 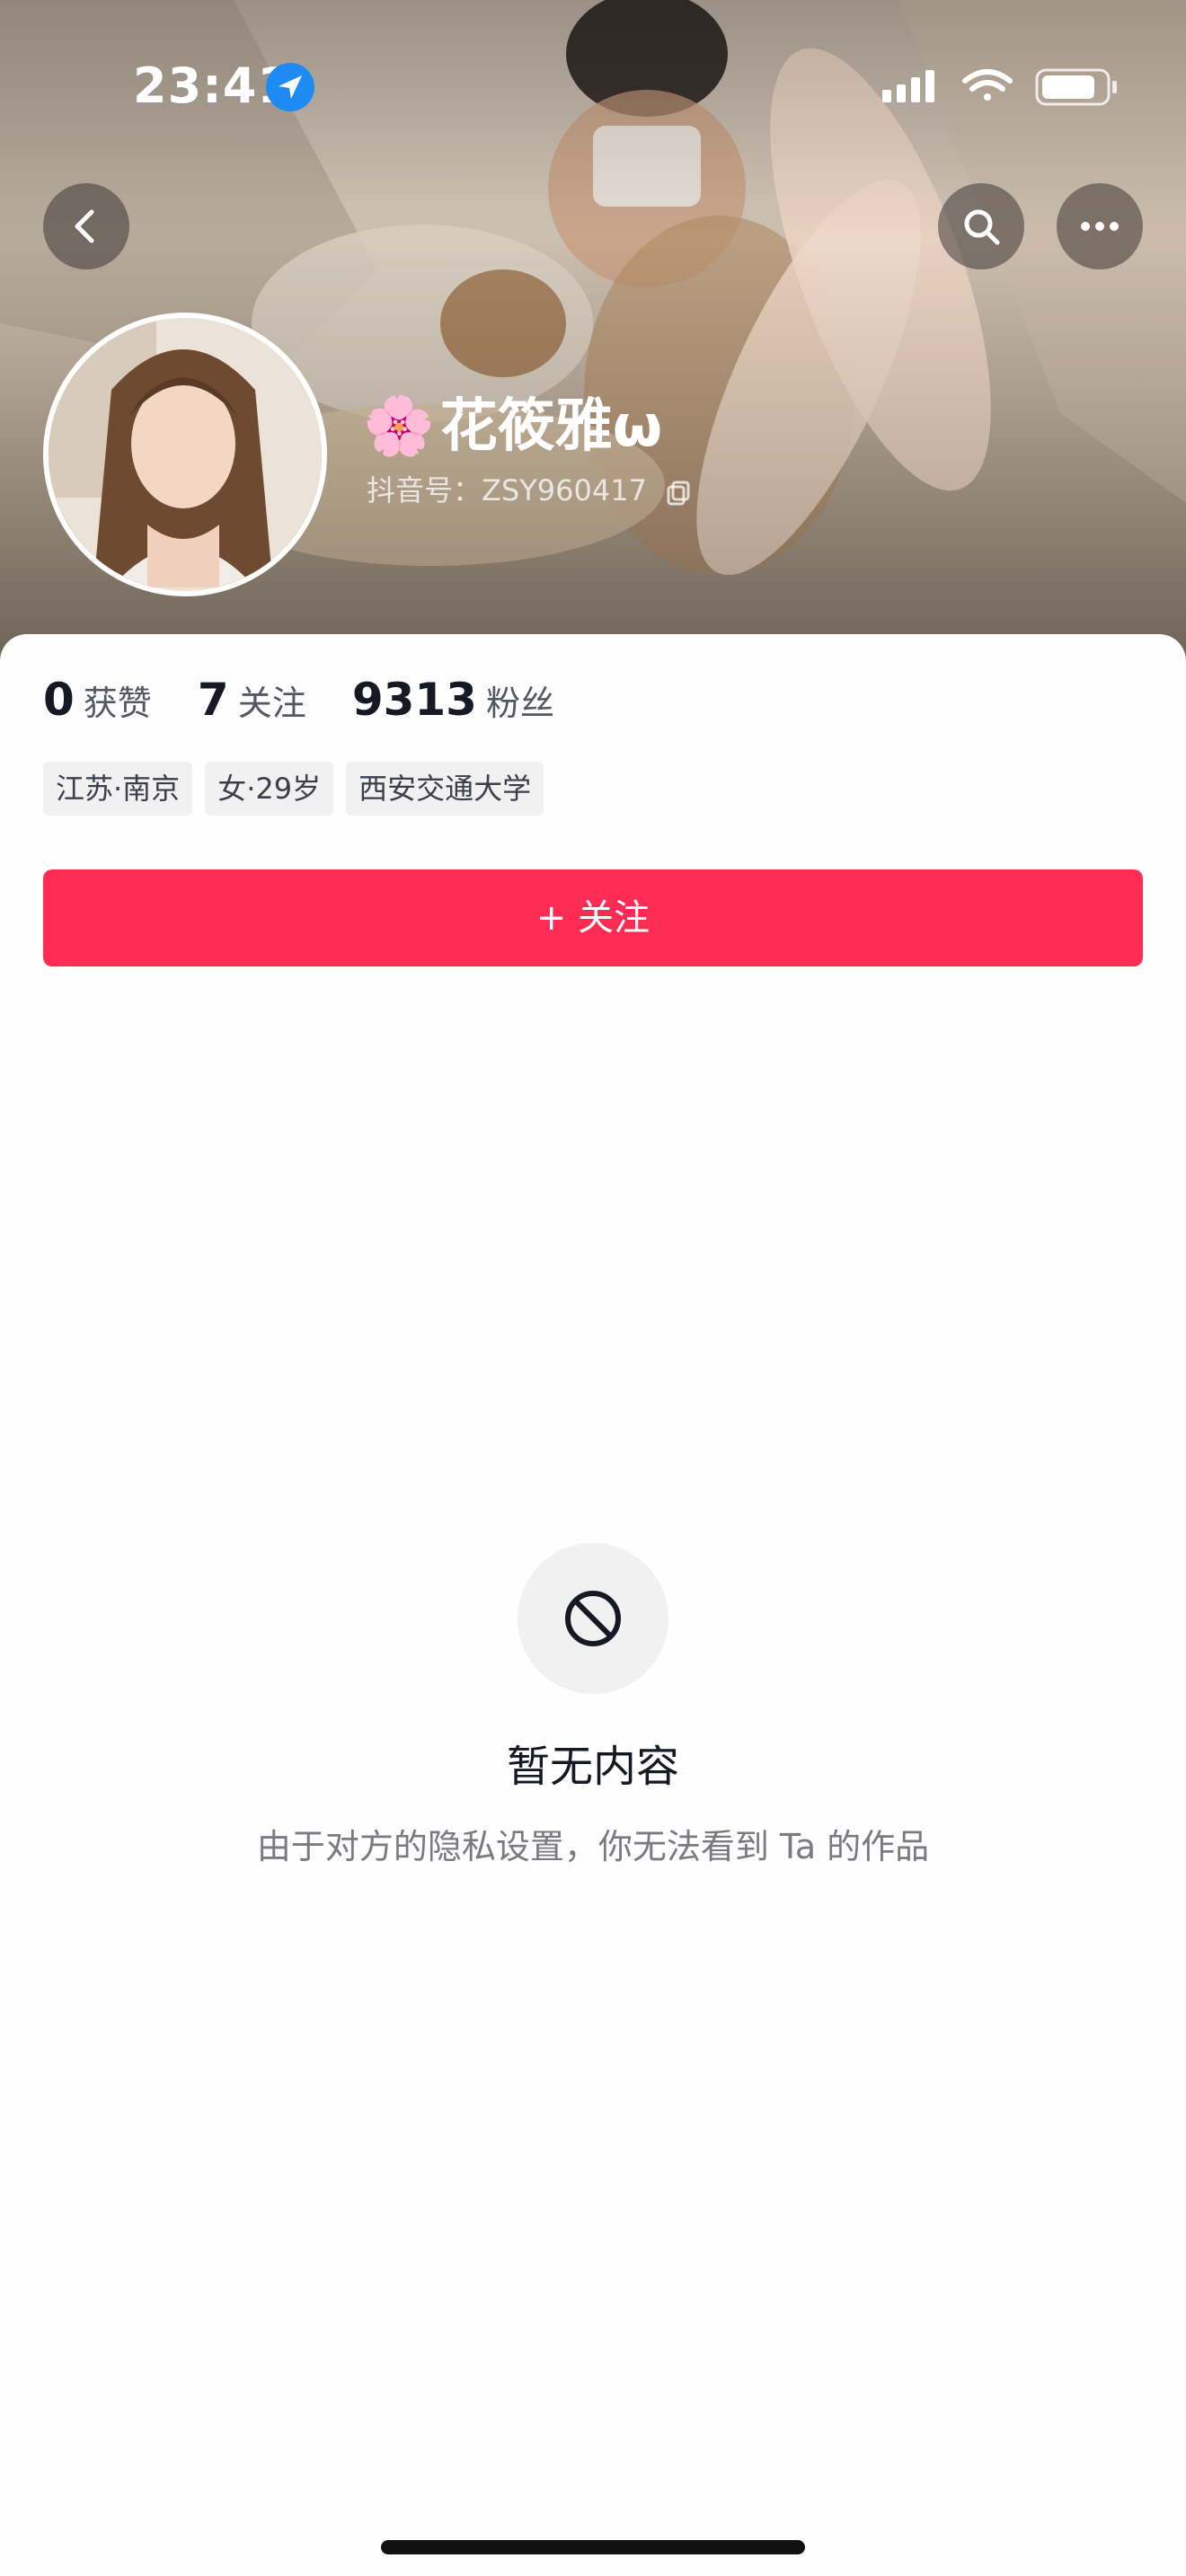 I want to click on display-name: 🌸花筱雅ω, so click(x=512, y=426).